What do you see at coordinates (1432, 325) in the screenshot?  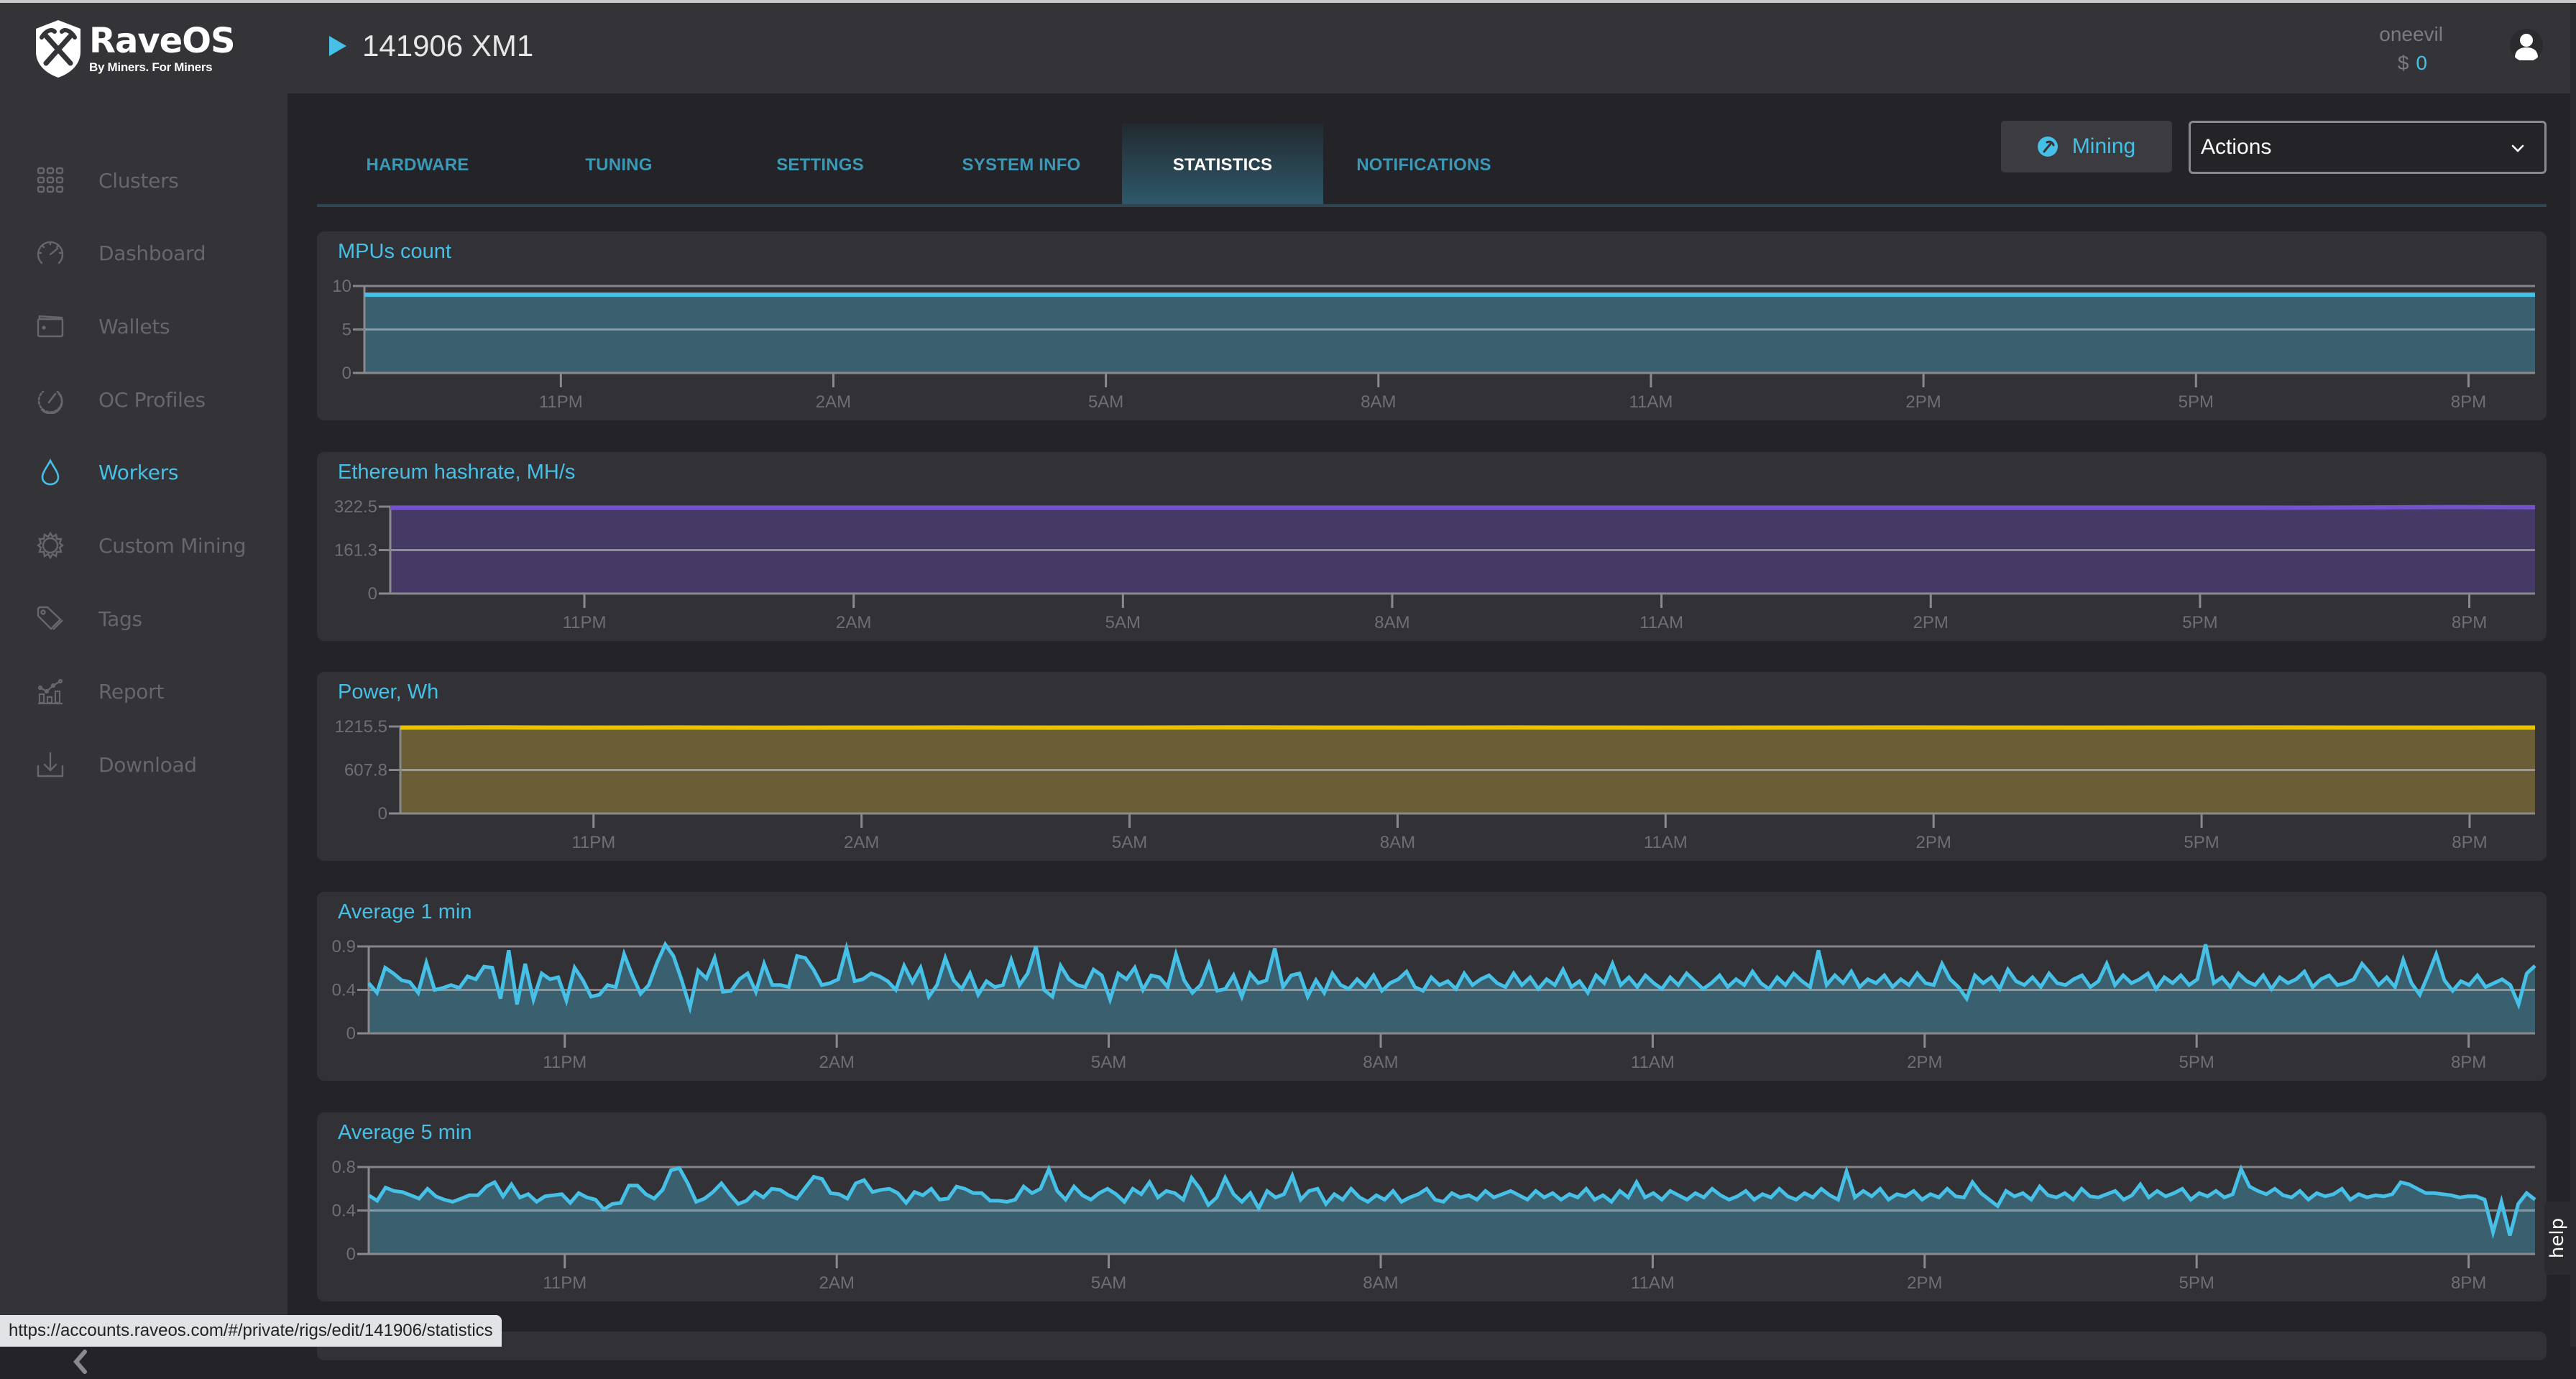 I see `chart-mpus-count: 051011PM2AM5AM8AM11AM2PM5PM8PM` at bounding box center [1432, 325].